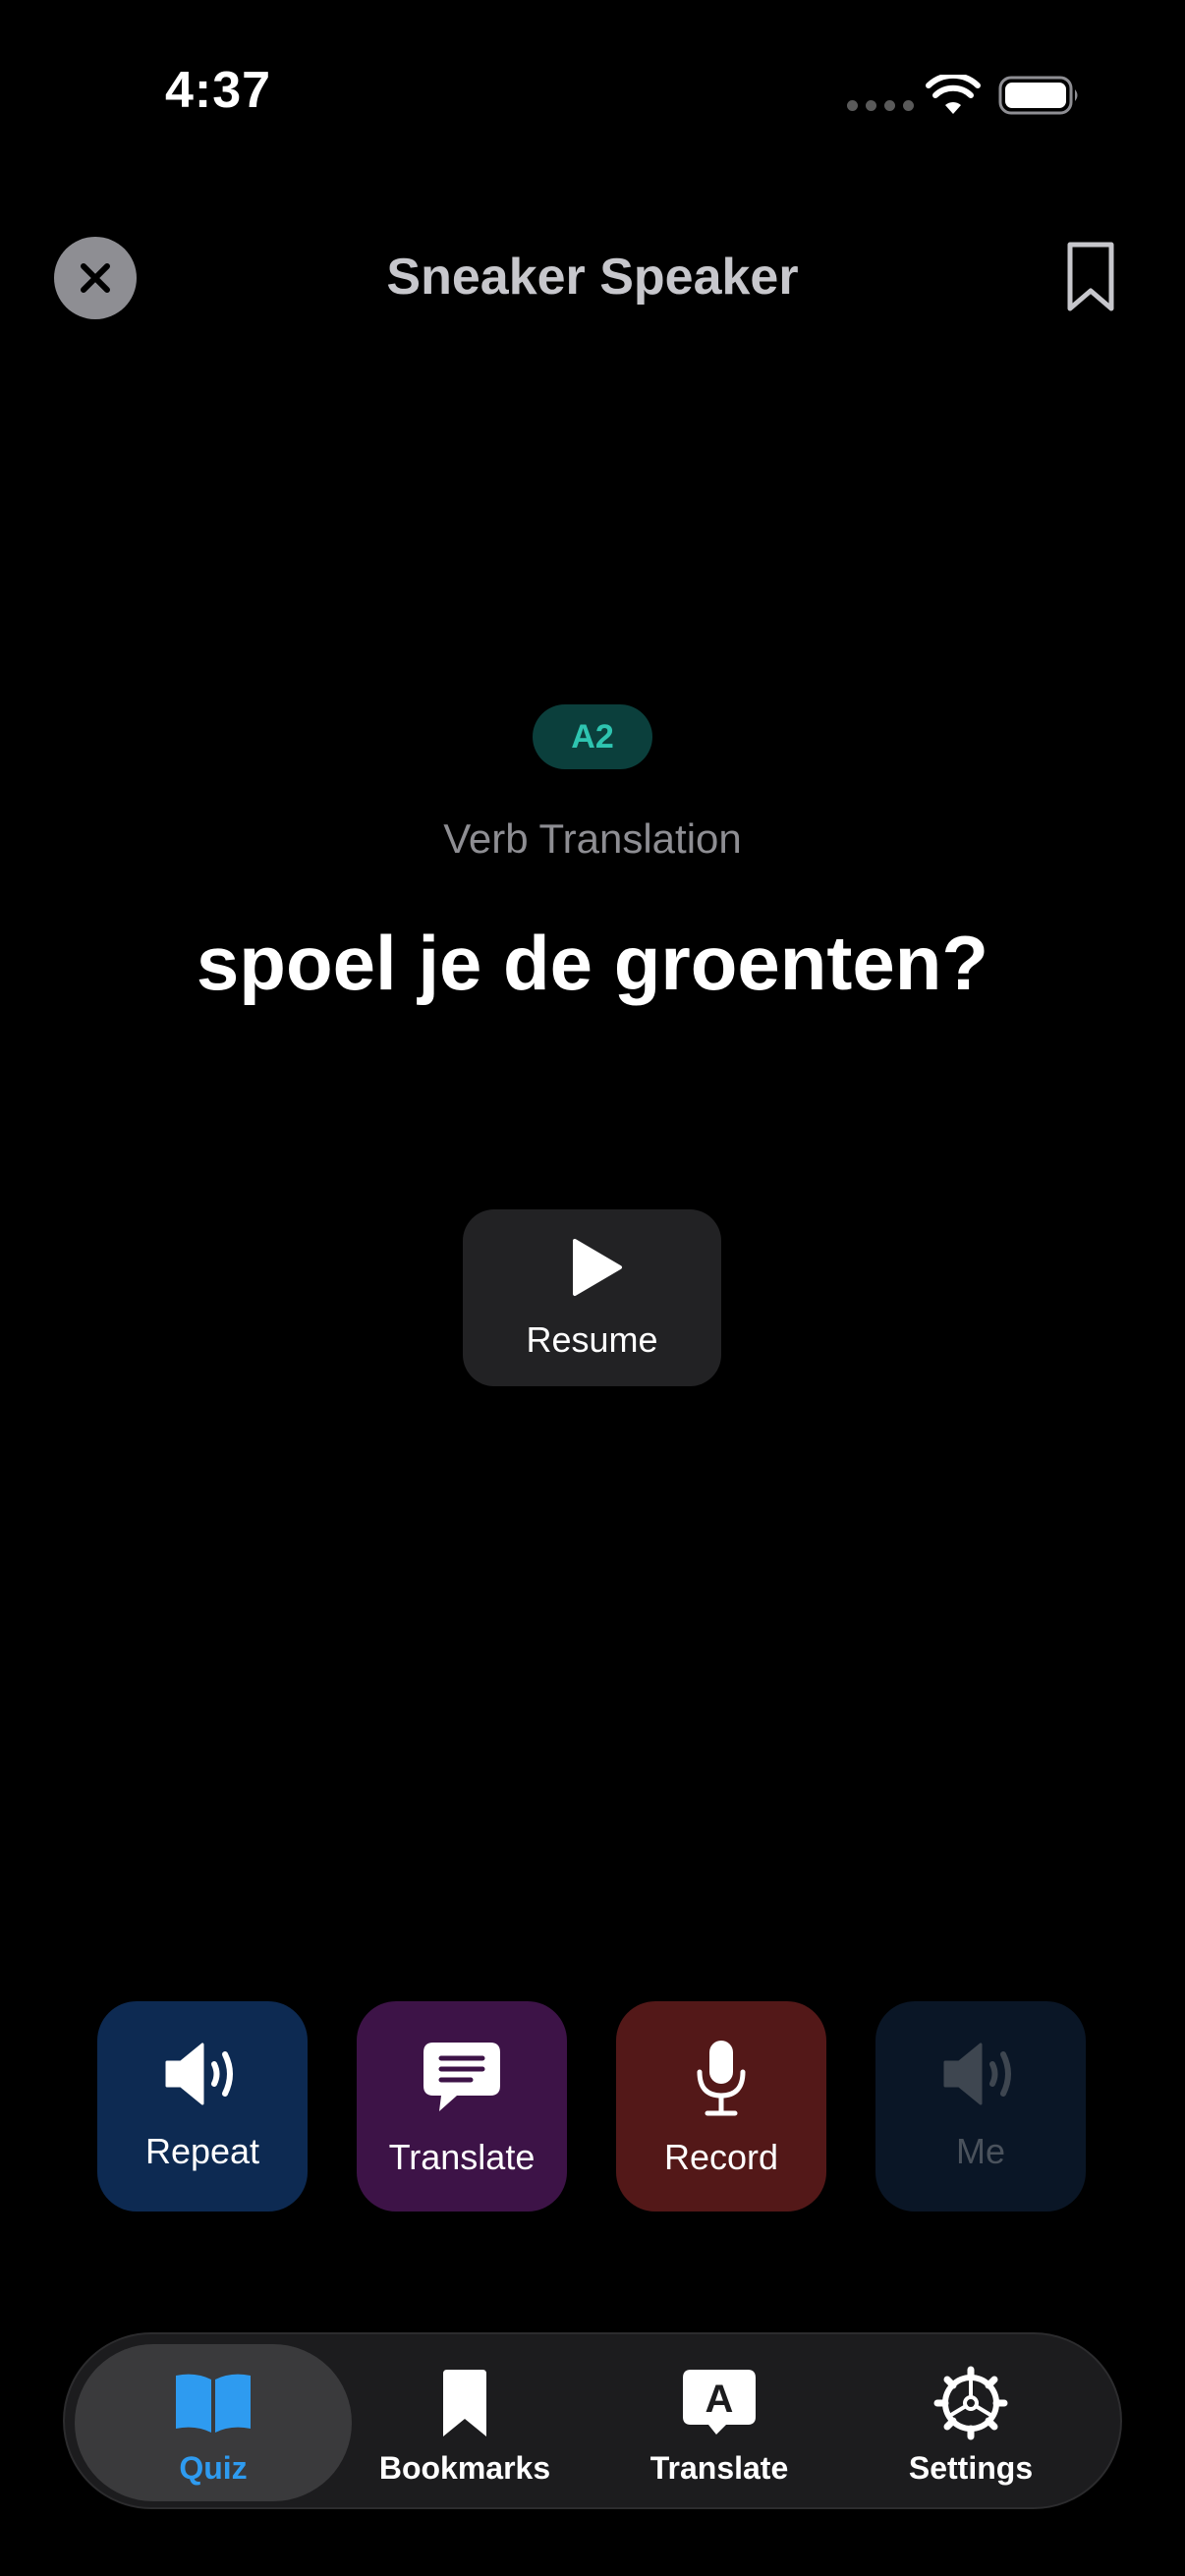 The height and width of the screenshot is (2576, 1185). What do you see at coordinates (465, 2468) in the screenshot?
I see `tab-bookmarks-label: Bookmarks` at bounding box center [465, 2468].